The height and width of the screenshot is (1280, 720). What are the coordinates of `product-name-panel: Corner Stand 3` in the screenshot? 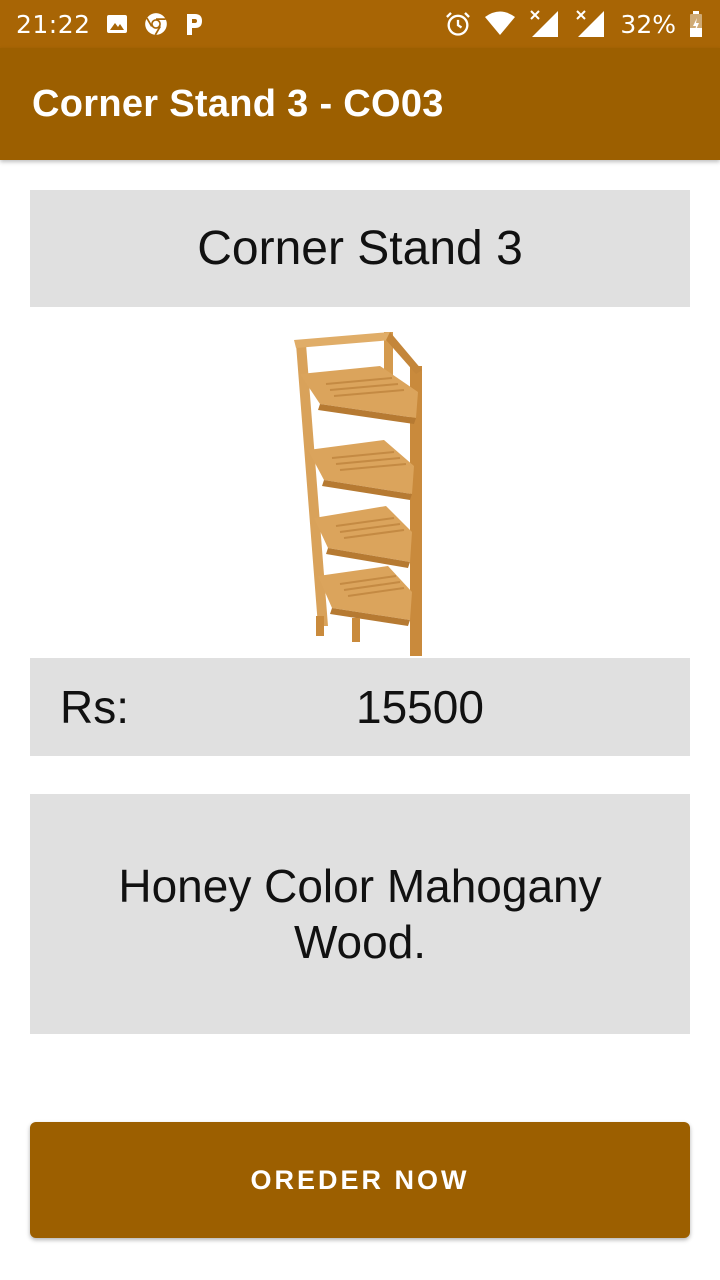 It's located at (360, 248).